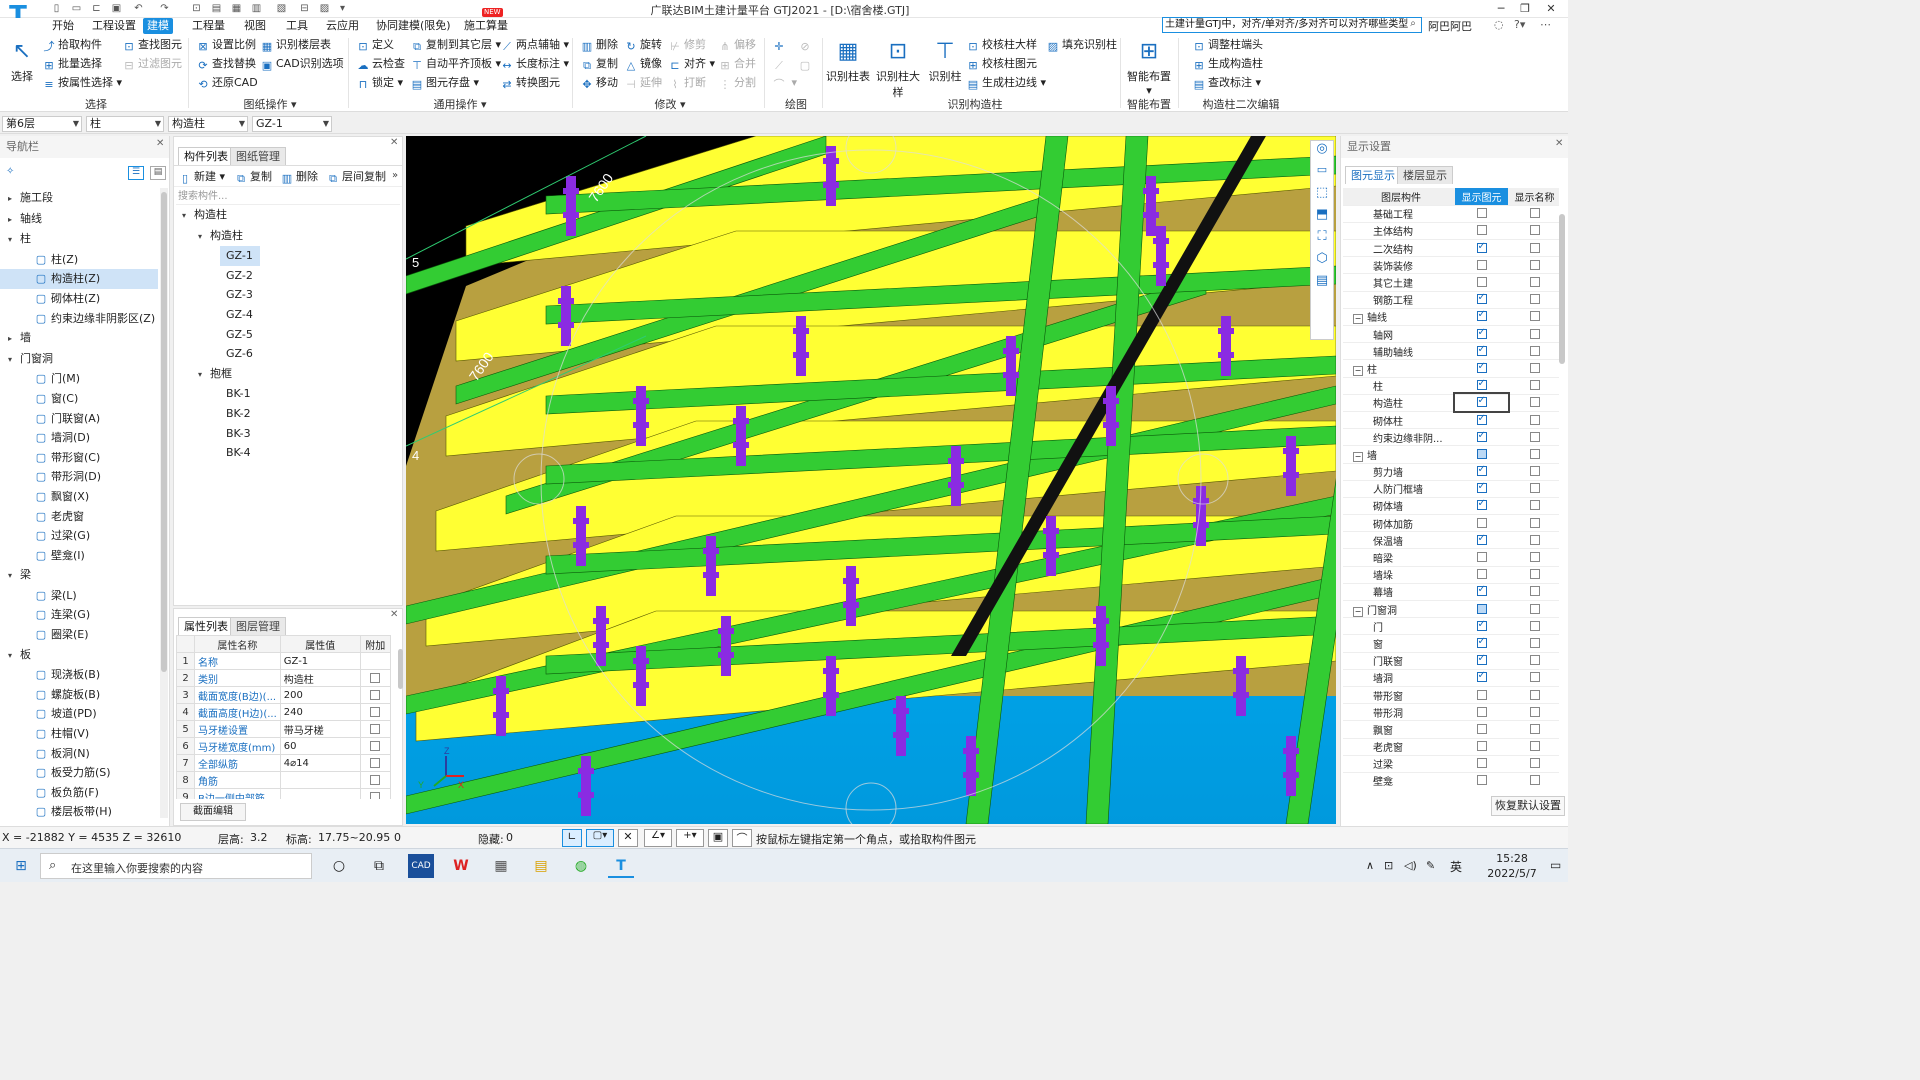  I want to click on nav-item: ▢ 楼层板带(H), so click(79, 812).